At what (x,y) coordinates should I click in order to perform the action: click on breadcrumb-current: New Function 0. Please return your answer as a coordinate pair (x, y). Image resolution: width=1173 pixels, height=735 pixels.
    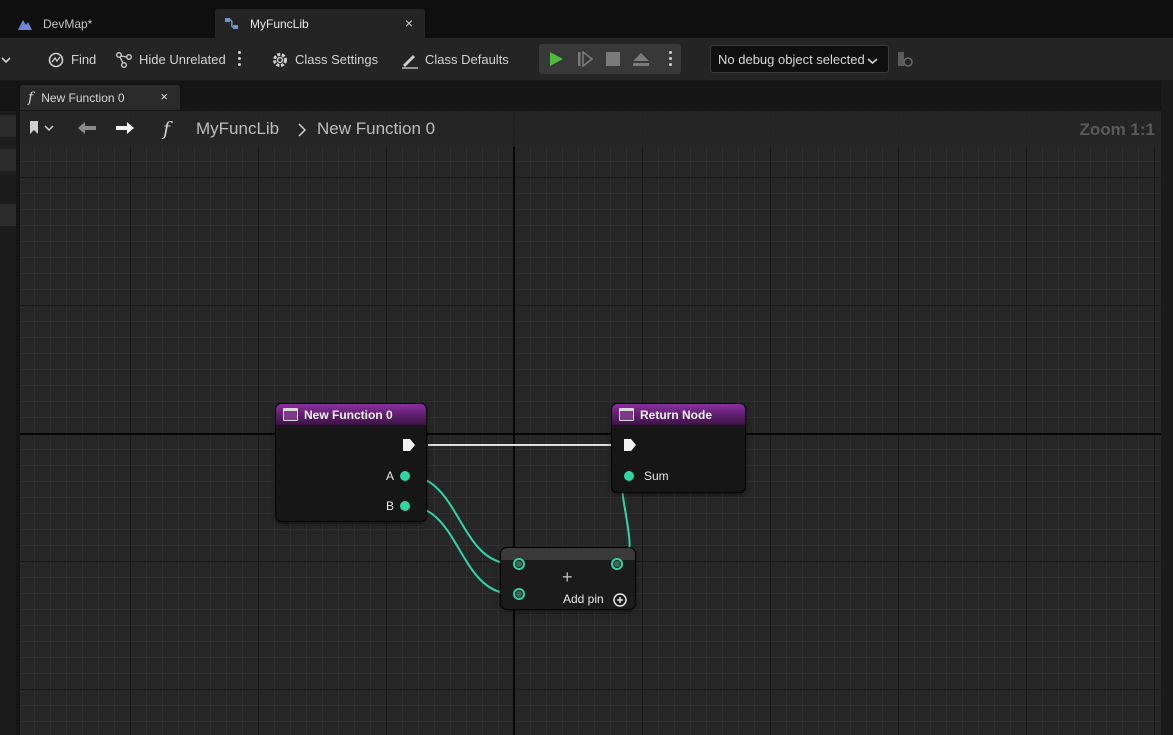
    Looking at the image, I should click on (376, 128).